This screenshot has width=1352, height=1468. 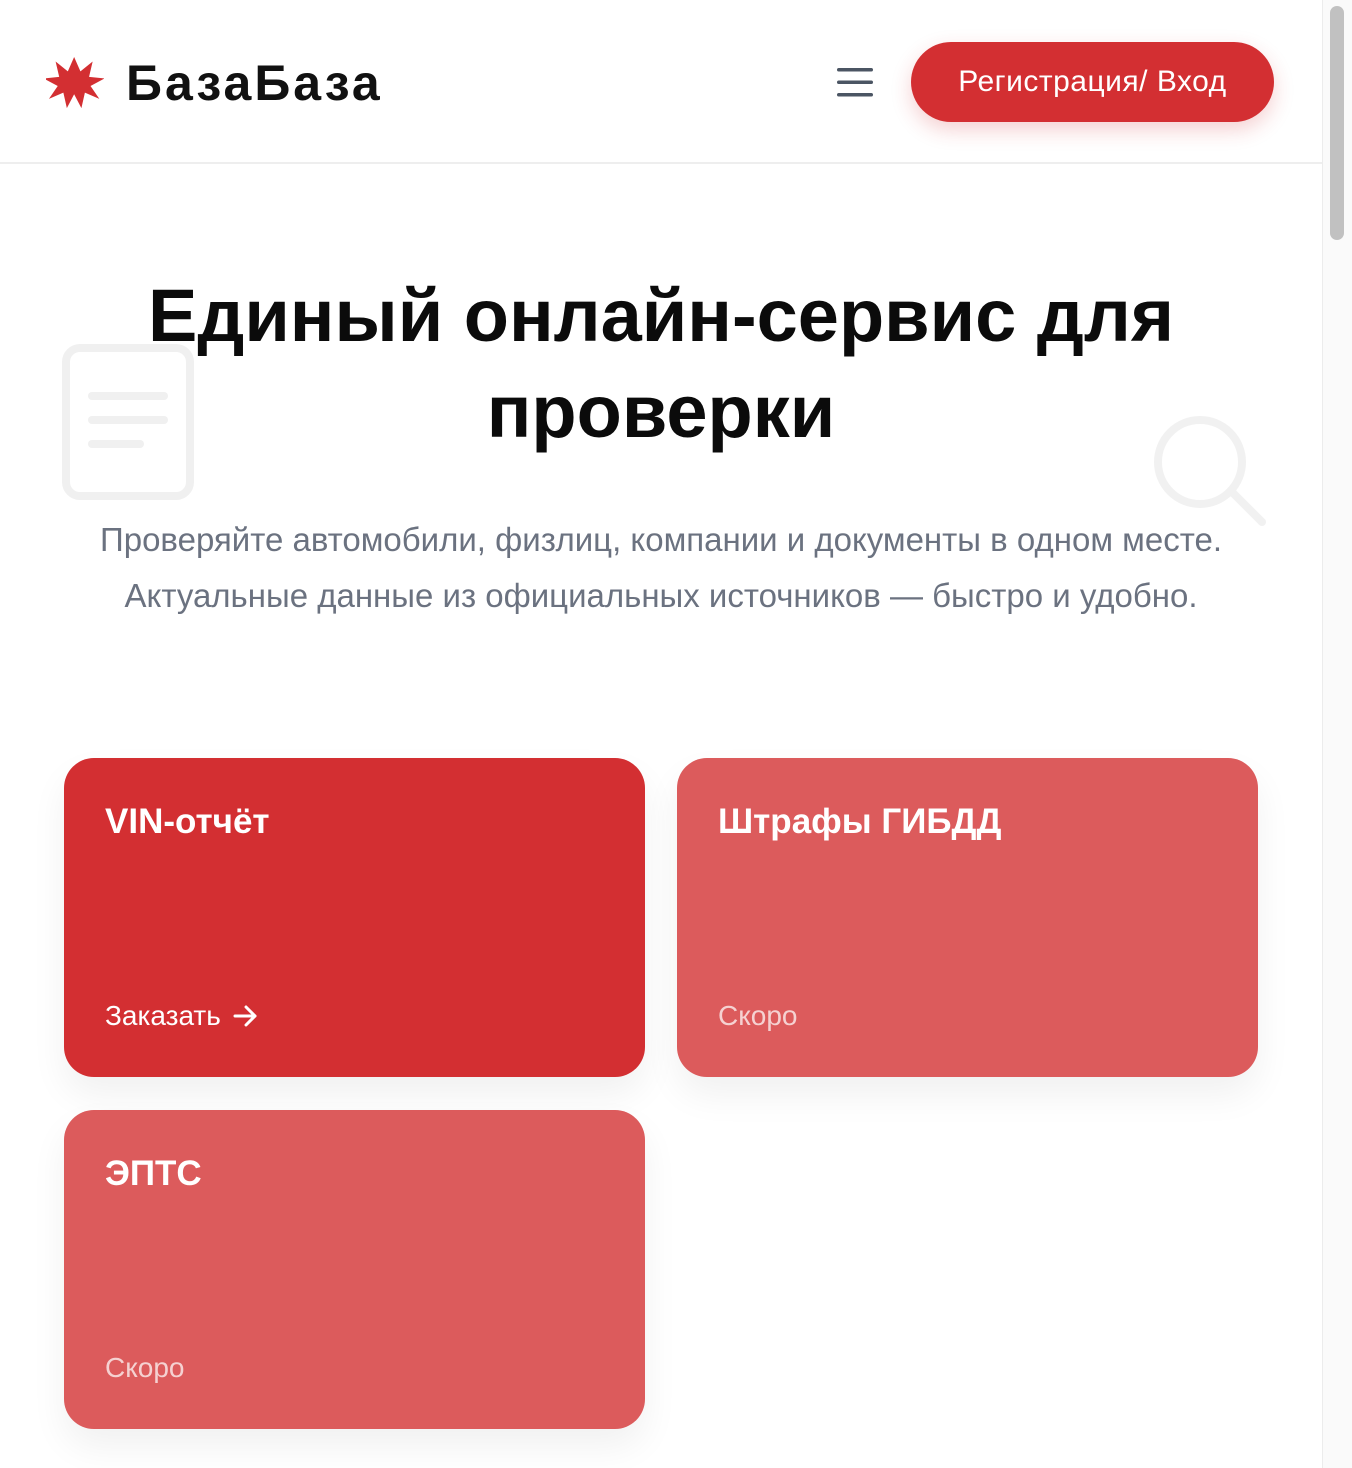 I want to click on hero-title: Единый онлайн-сервис для проверки, so click(x=661, y=363).